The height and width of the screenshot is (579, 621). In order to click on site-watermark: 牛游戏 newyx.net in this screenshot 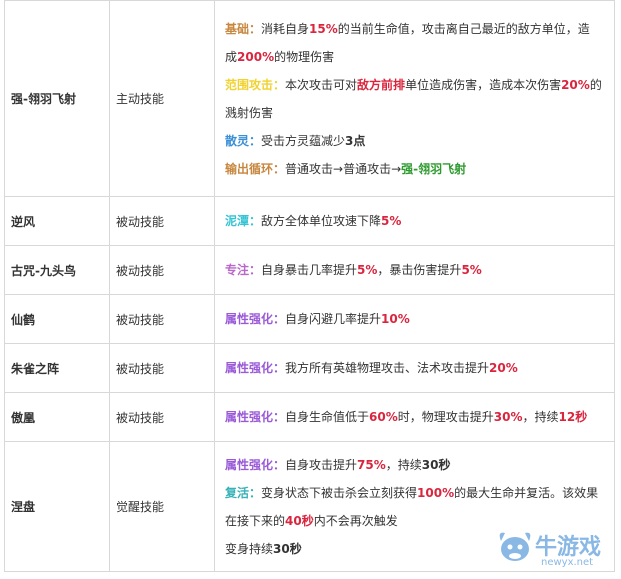, I will do `click(554, 549)`.